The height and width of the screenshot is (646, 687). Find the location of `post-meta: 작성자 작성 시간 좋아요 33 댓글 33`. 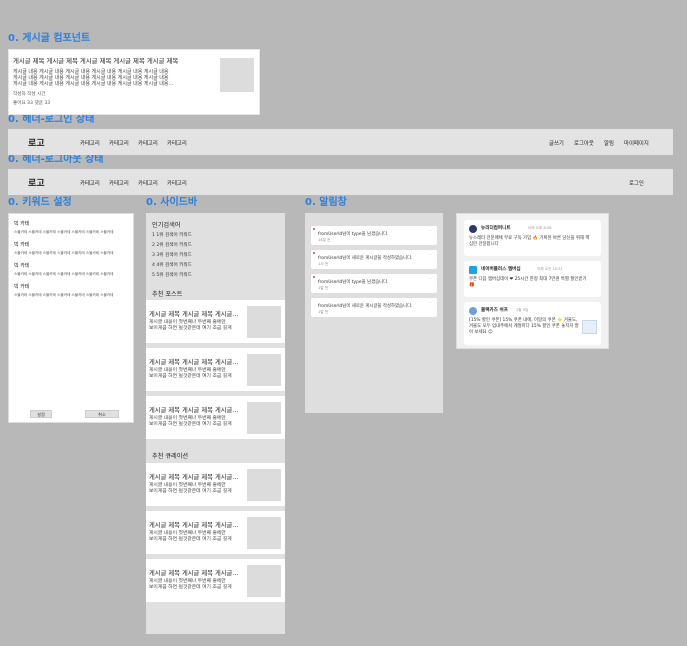

post-meta: 작성자 작성 시간 좋아요 33 댓글 33 is located at coordinates (31, 99).